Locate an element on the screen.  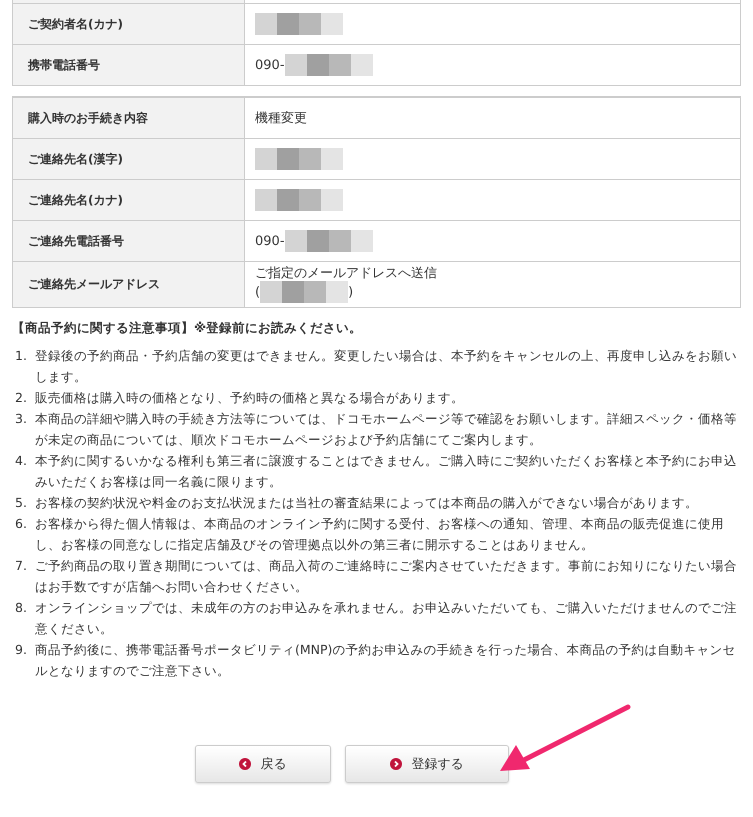
item-number: 7. is located at coordinates (21, 566).